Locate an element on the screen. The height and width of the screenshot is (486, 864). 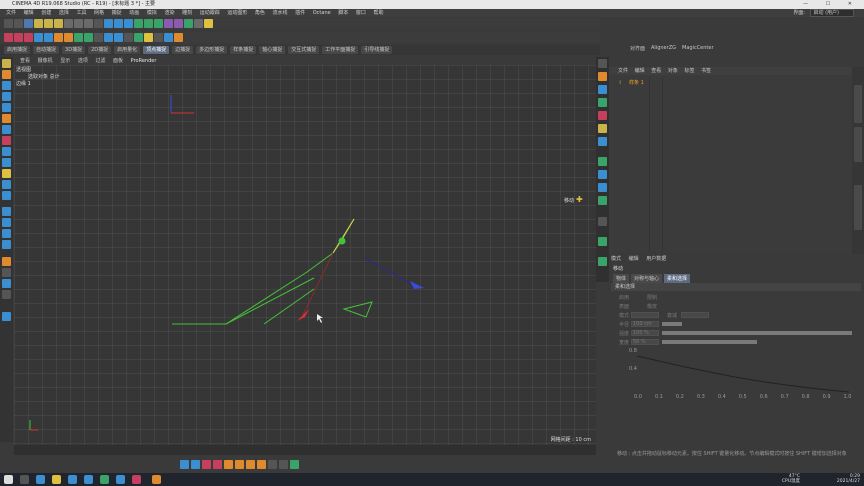
viewport-menu-item: 过滤 is located at coordinates (100, 61).